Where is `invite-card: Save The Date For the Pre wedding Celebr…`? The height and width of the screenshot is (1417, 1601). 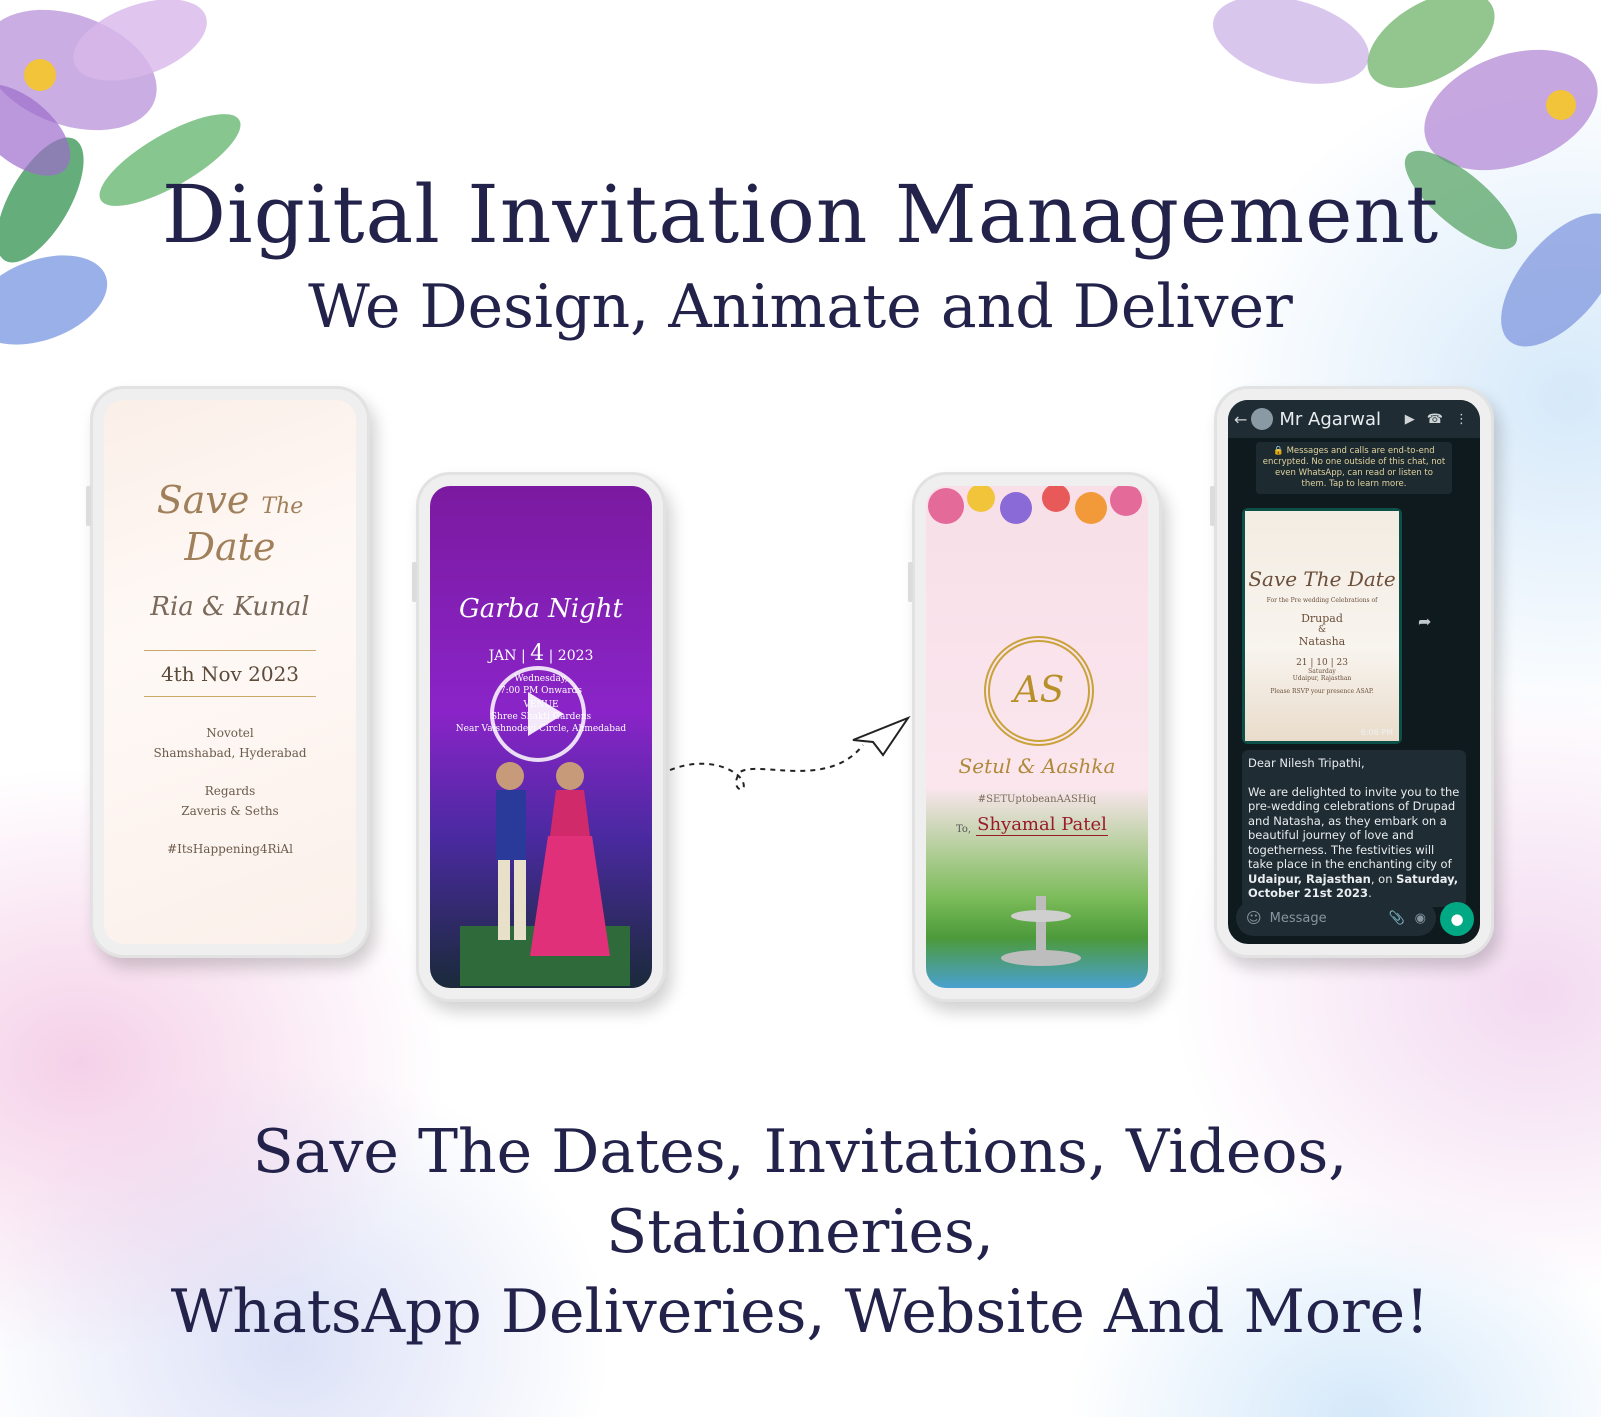 invite-card: Save The Date For the Pre wedding Celebr… is located at coordinates (1322, 626).